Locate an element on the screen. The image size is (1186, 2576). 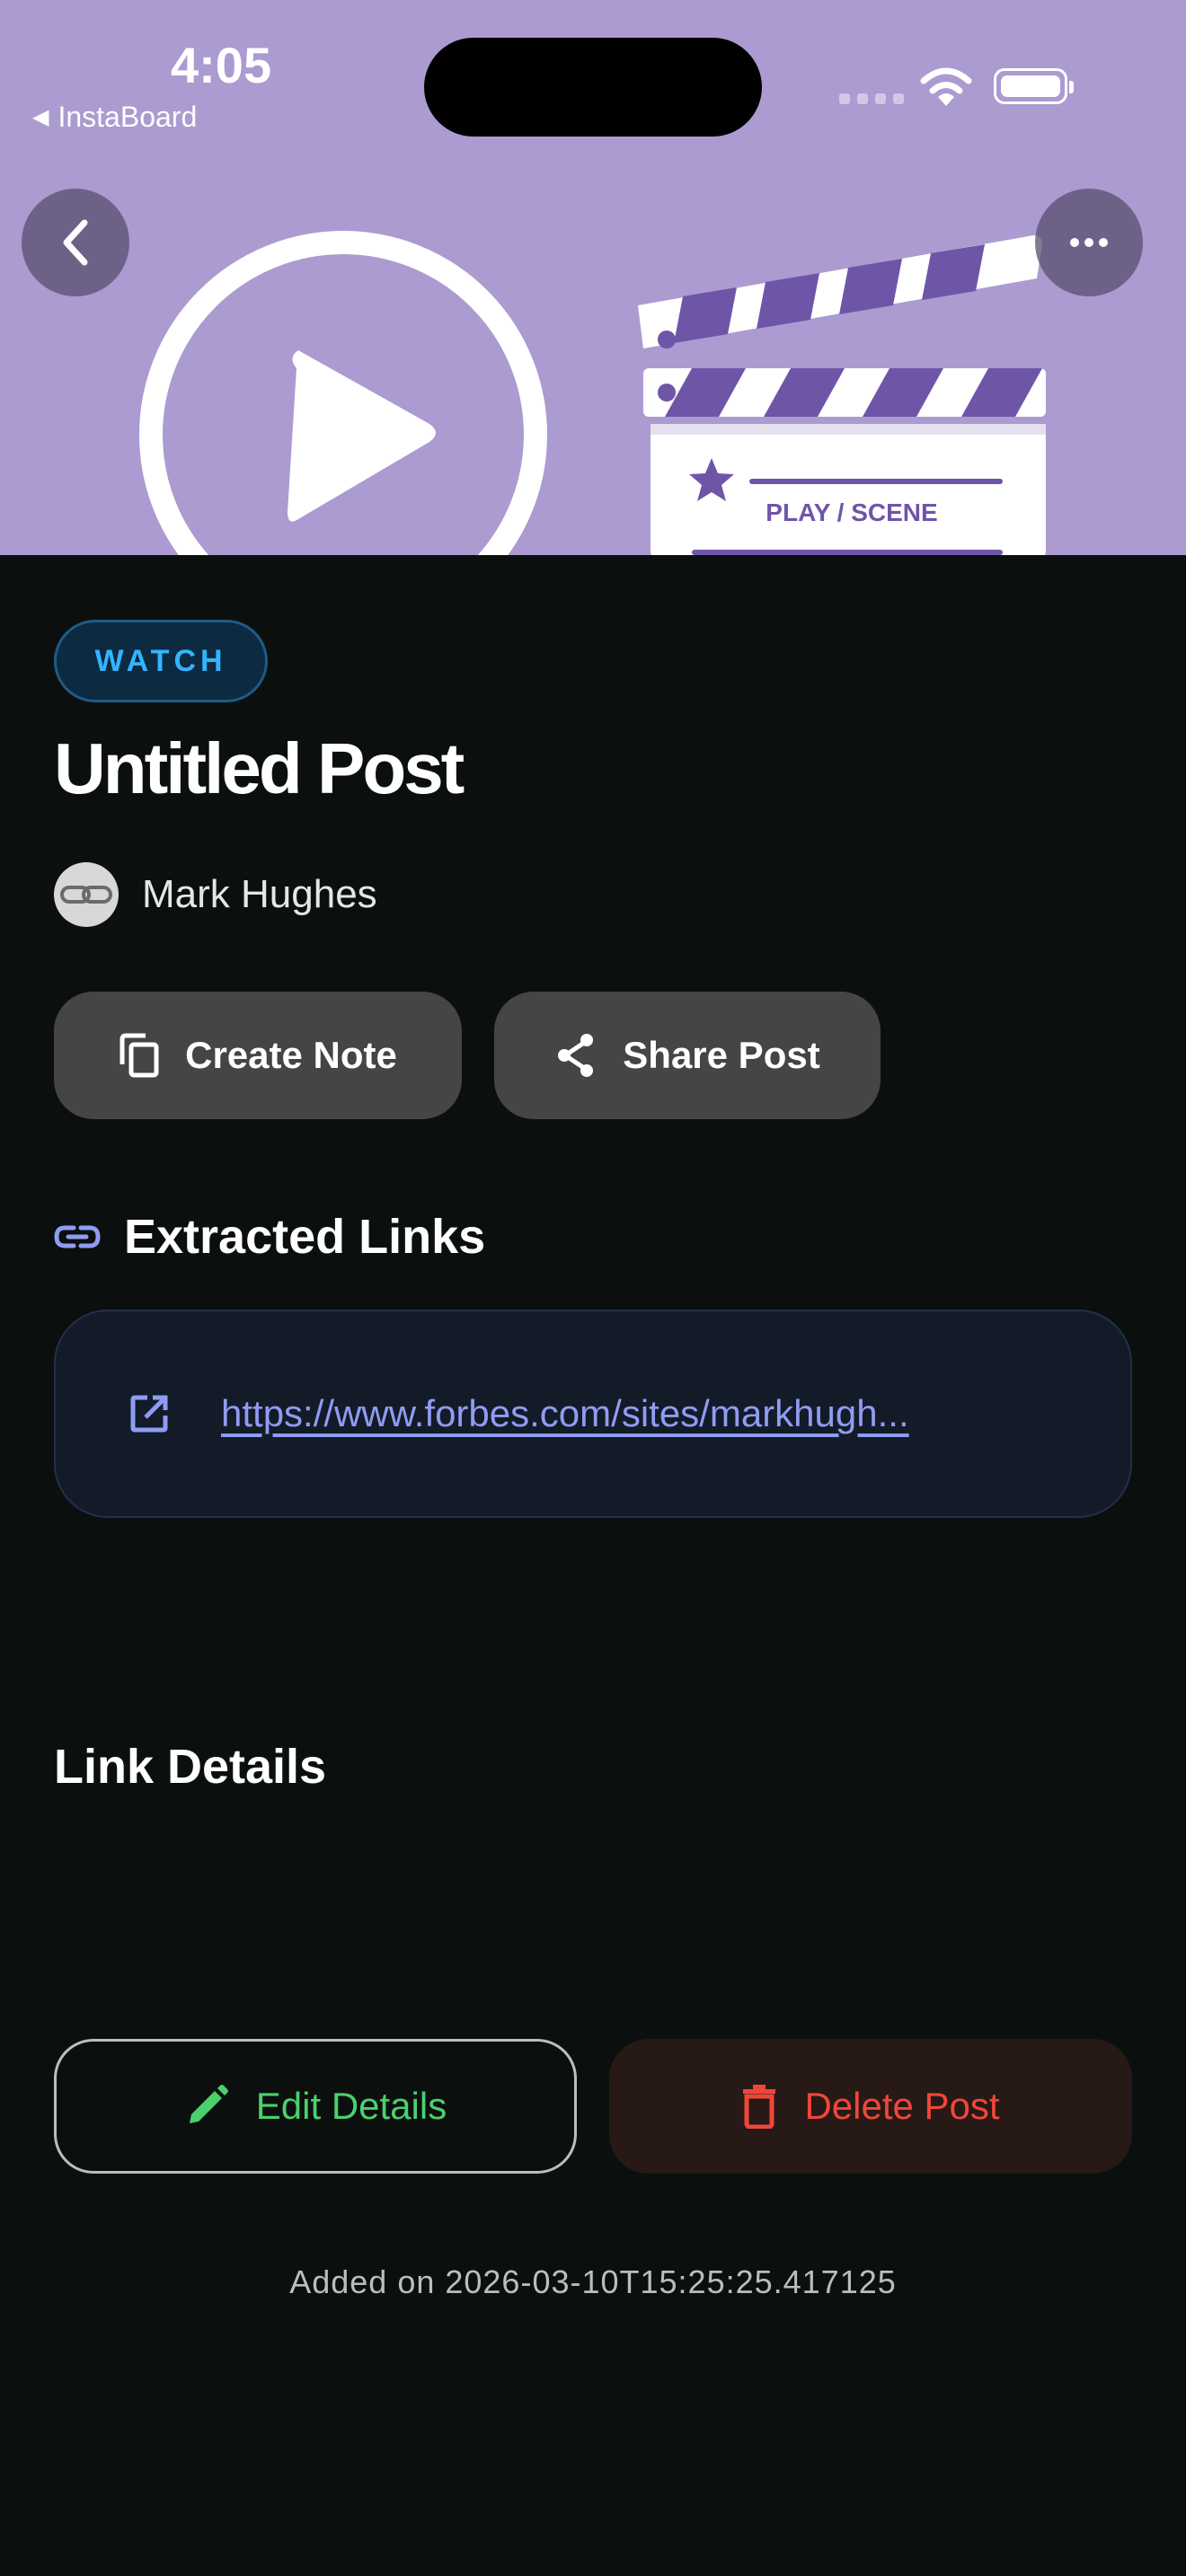
edit-details-button: Edit Details is located at coordinates (315, 2106).